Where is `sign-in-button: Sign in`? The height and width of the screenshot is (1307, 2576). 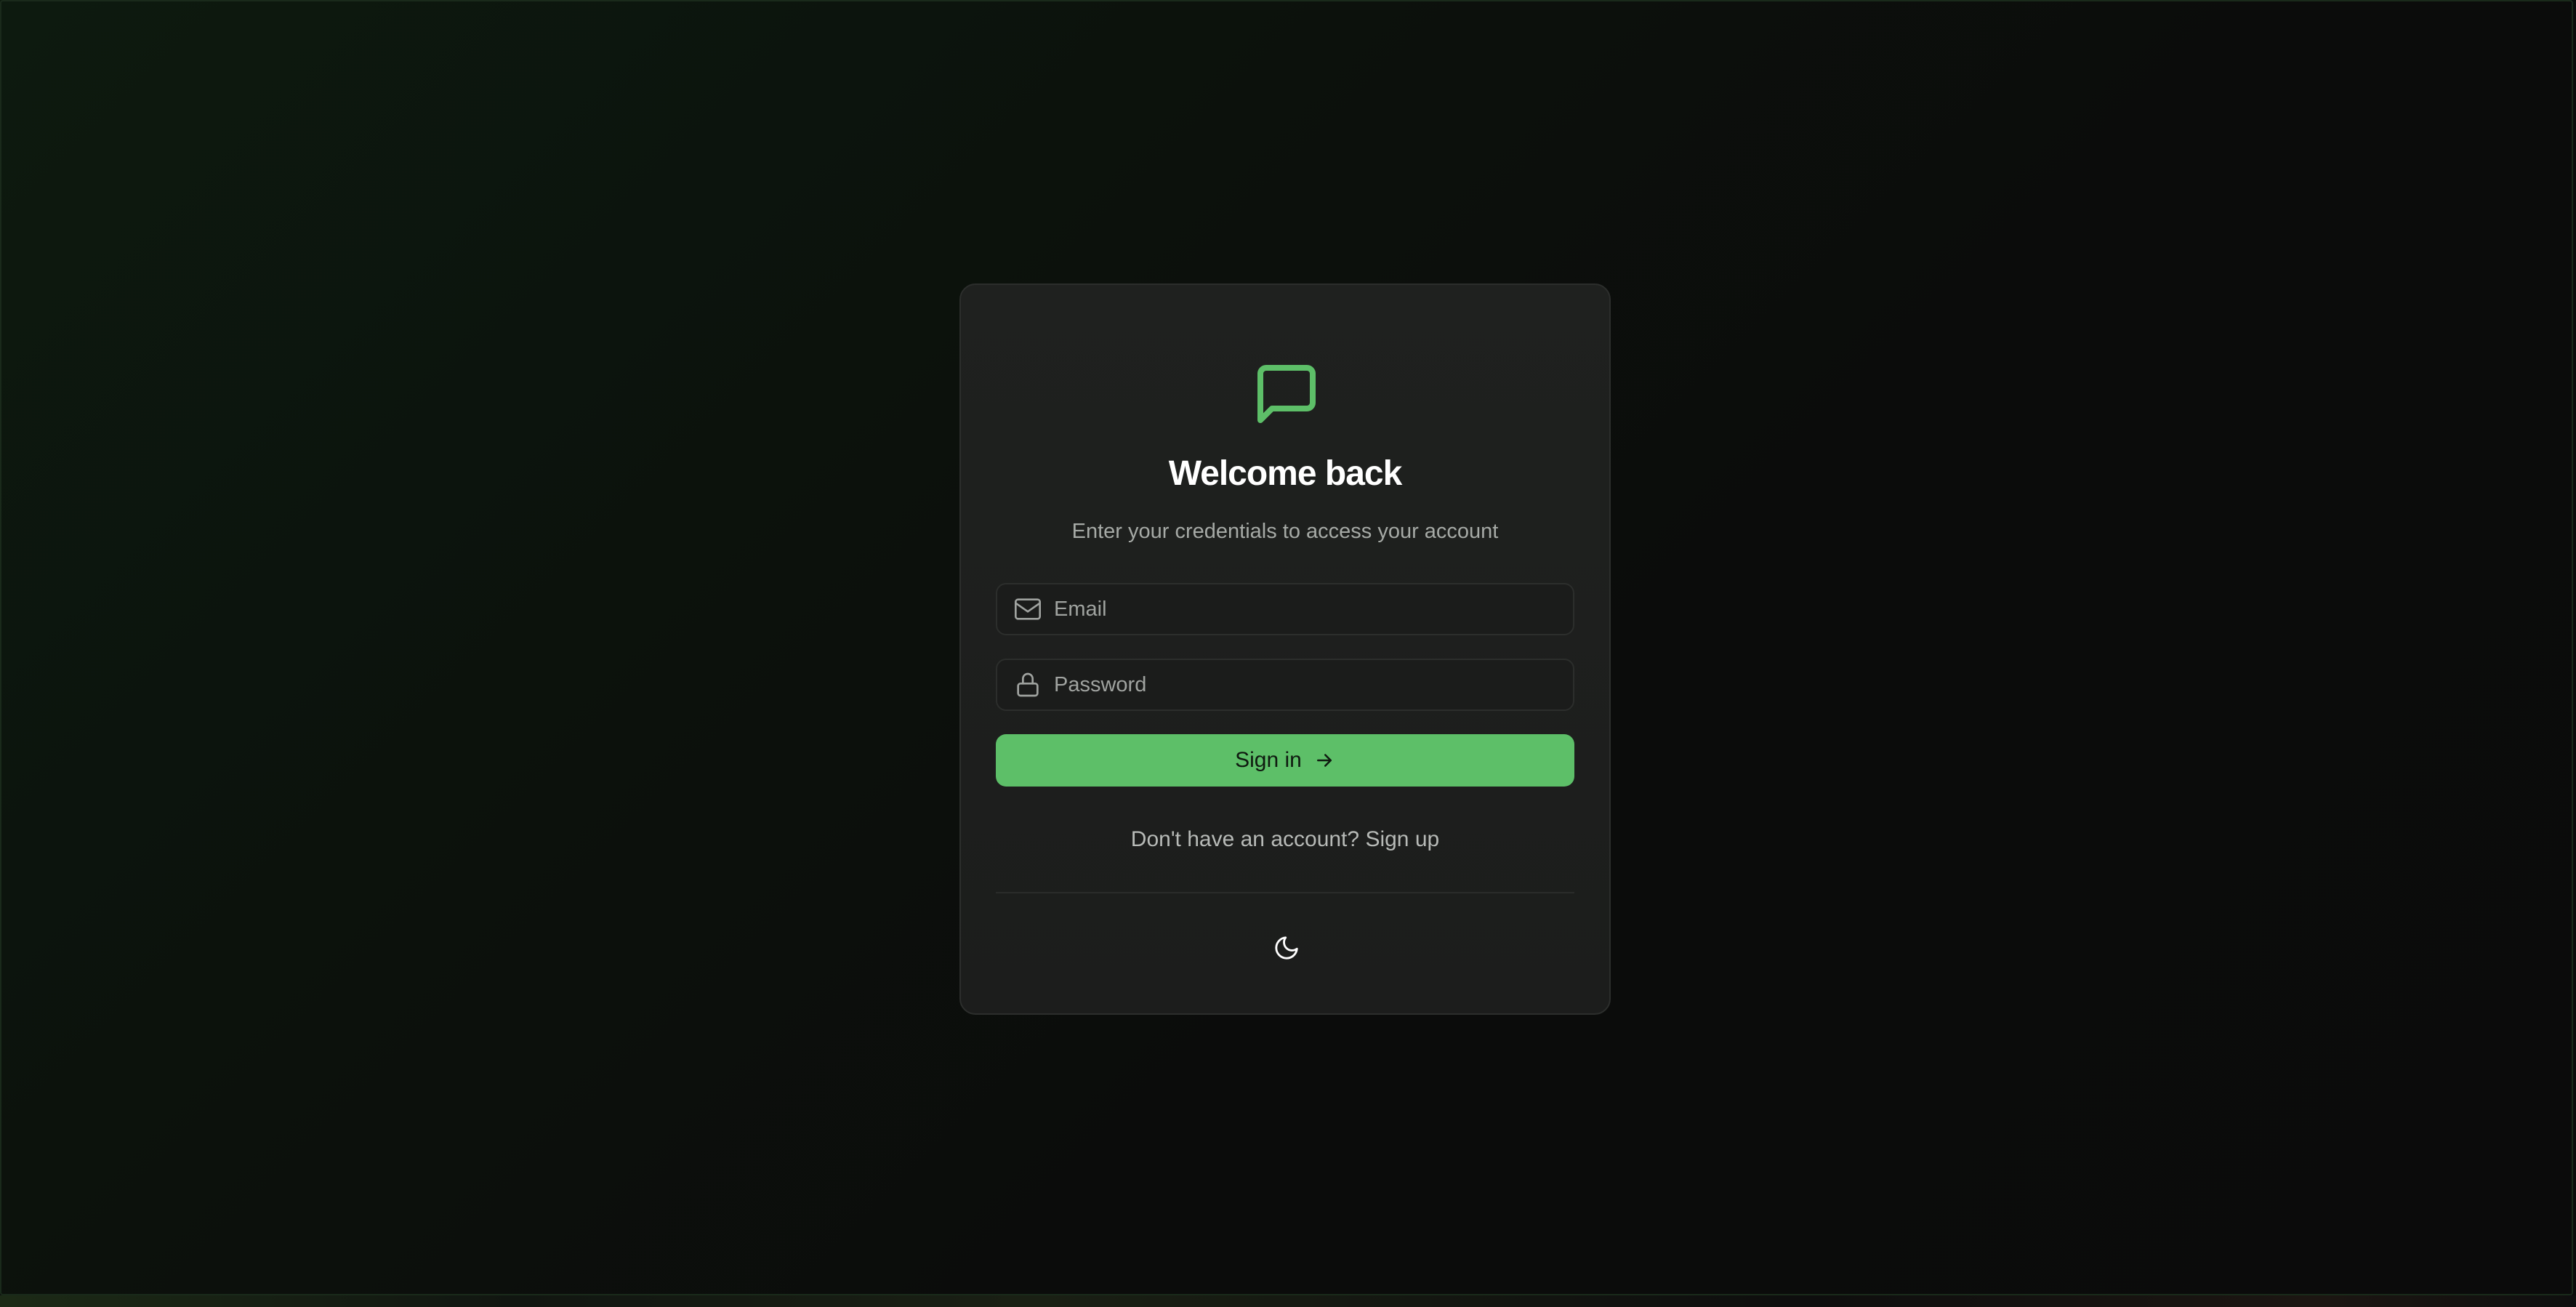 sign-in-button: Sign in is located at coordinates (1285, 760).